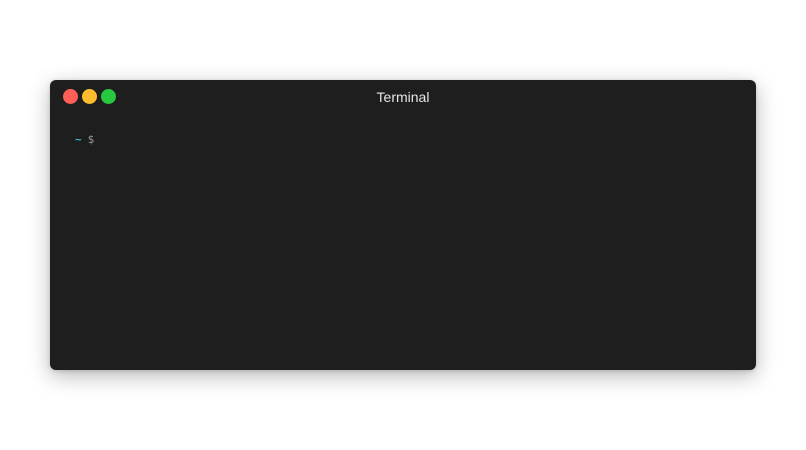 Image resolution: width=806 pixels, height=450 pixels. Describe the element at coordinates (403, 140) in the screenshot. I see `prompt-line: ~ $` at that location.